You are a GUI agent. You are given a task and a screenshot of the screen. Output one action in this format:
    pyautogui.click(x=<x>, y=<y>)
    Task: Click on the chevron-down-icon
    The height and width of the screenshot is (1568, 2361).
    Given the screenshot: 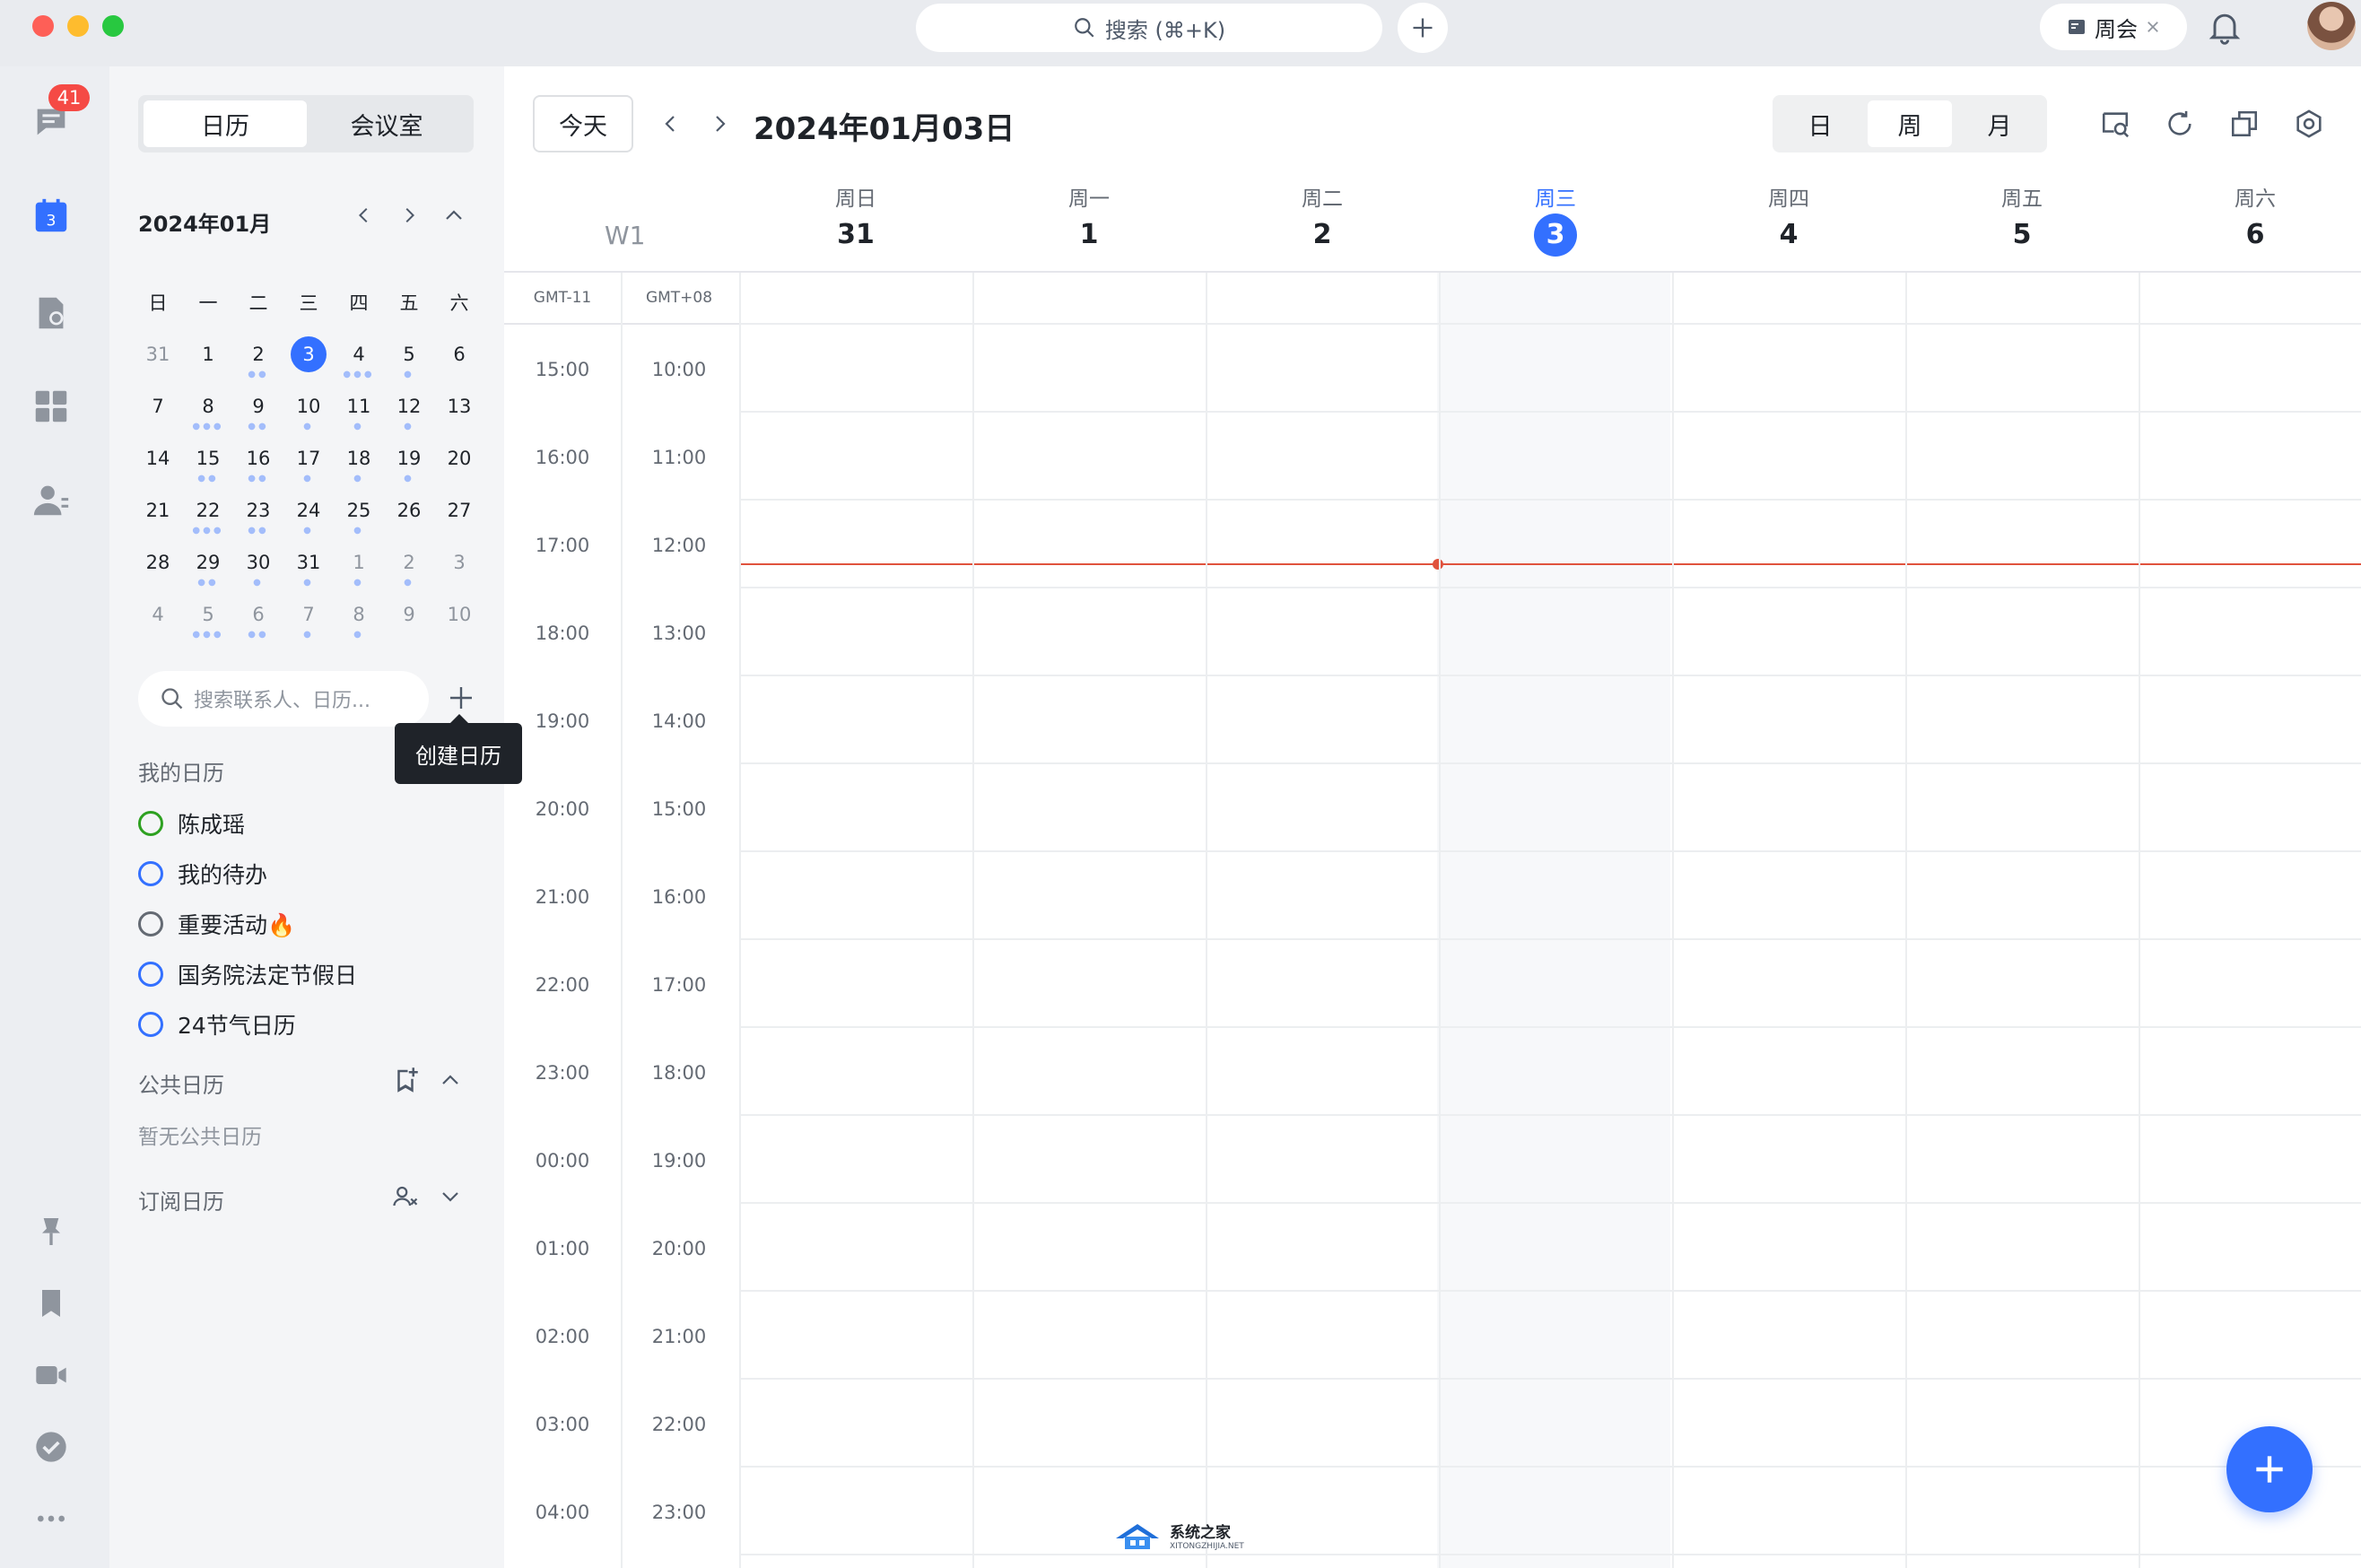 What is the action you would take?
    pyautogui.click(x=450, y=1197)
    